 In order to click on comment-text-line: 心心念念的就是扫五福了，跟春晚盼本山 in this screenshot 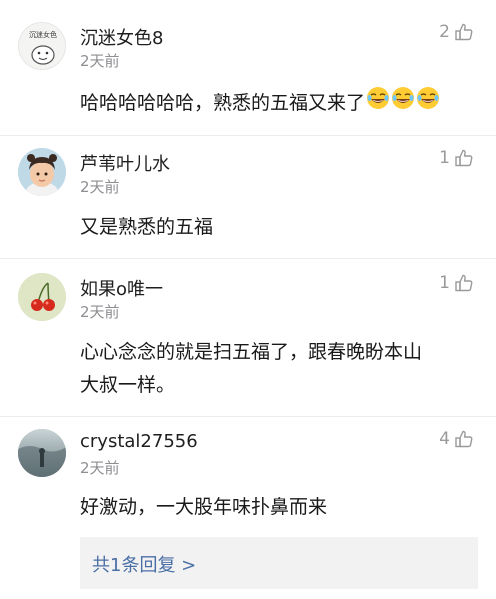, I will do `click(251, 352)`.